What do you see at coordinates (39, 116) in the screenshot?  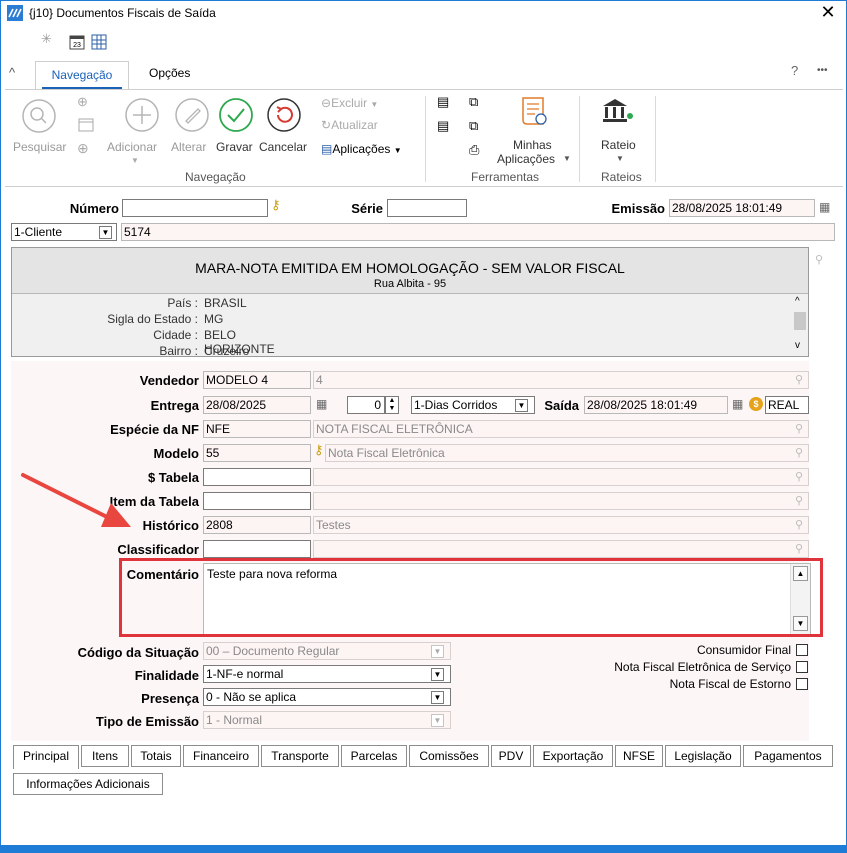 I see `pesquisar-button` at bounding box center [39, 116].